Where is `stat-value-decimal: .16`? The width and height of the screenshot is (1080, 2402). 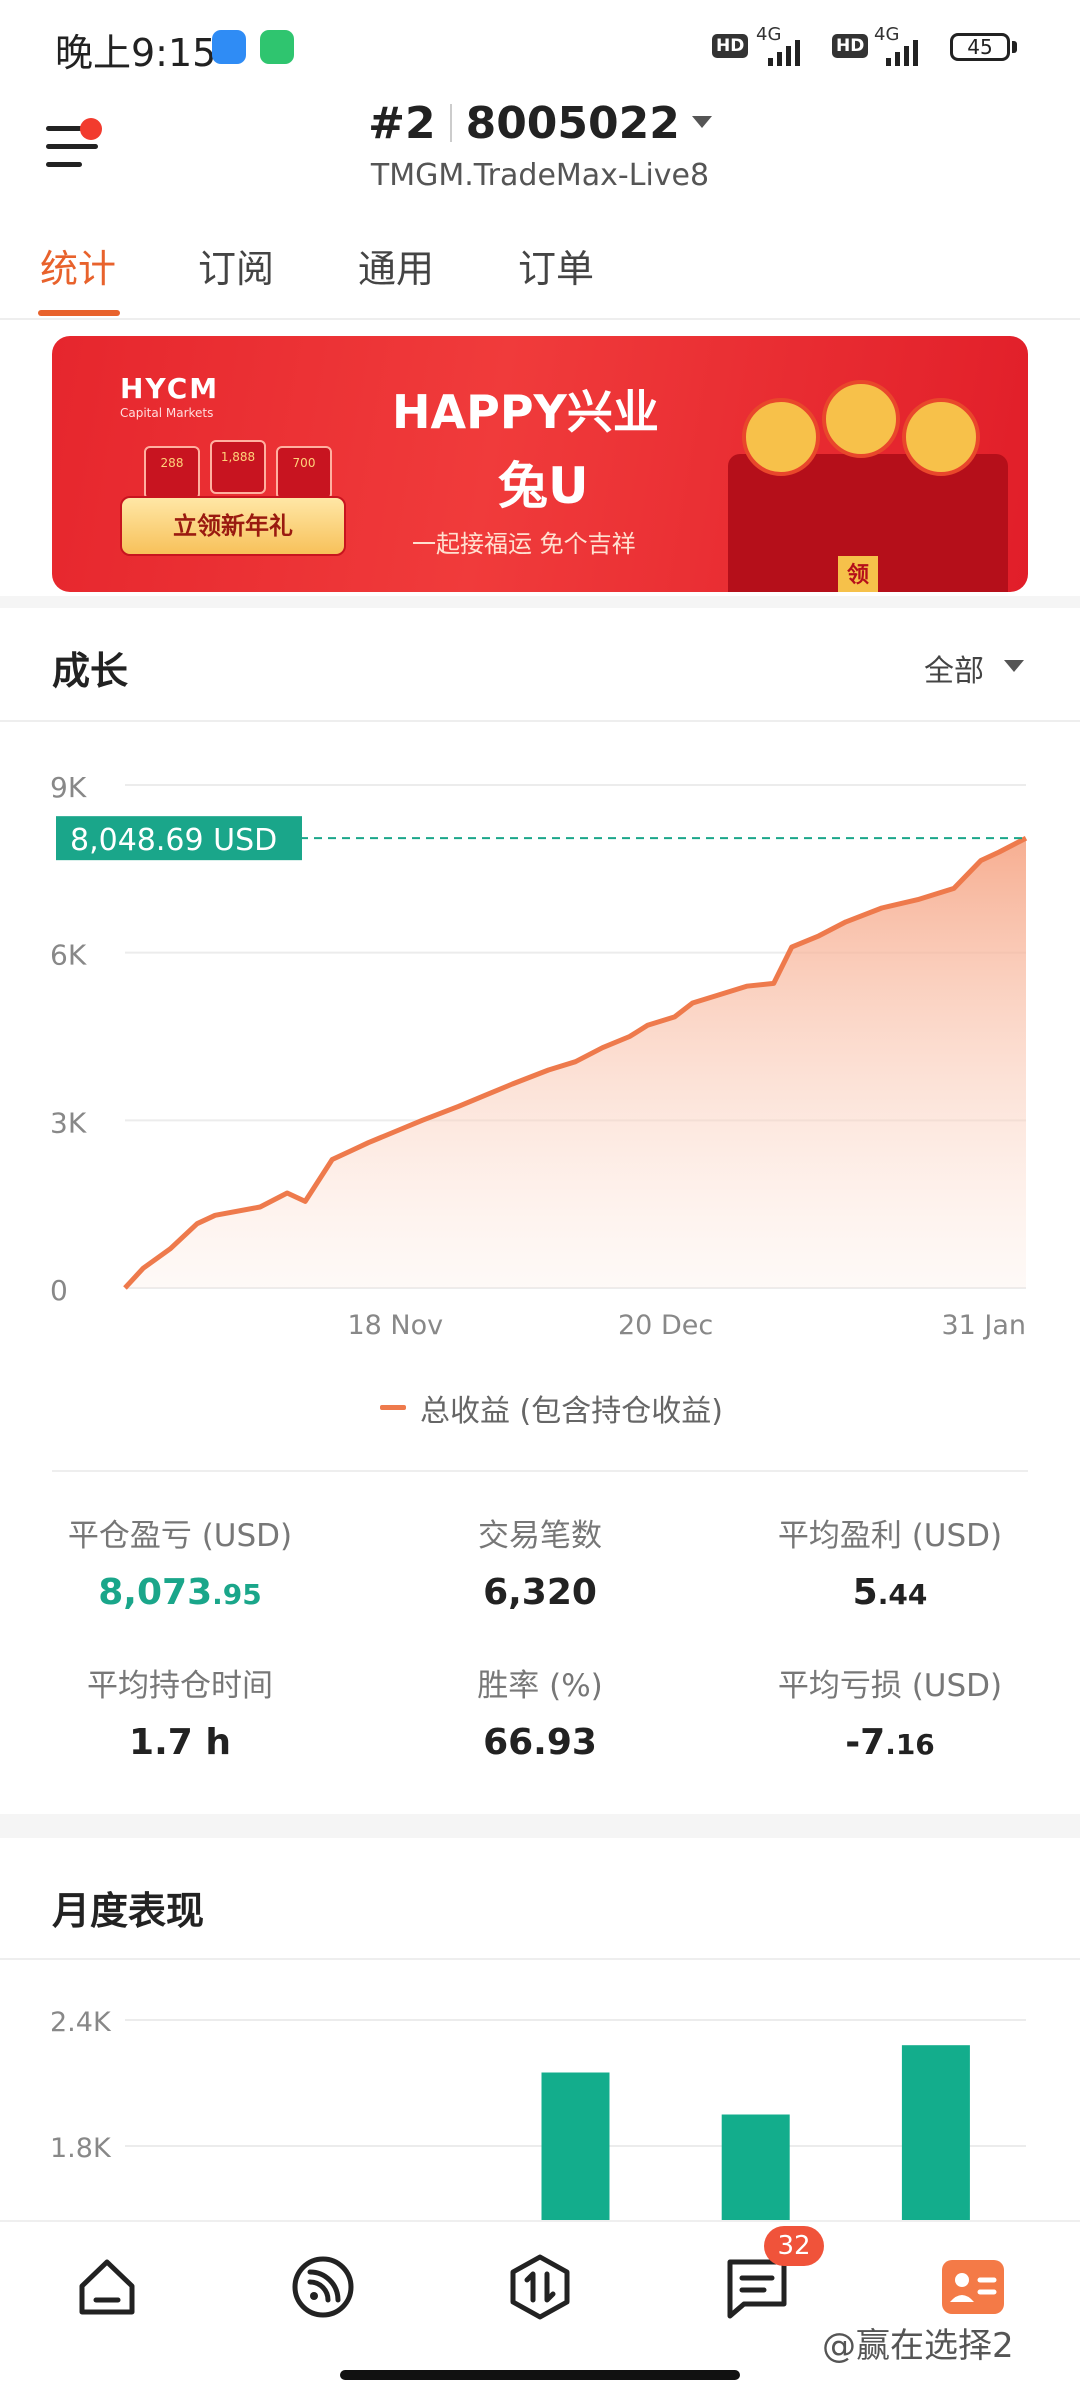 stat-value-decimal: .16 is located at coordinates (910, 1744).